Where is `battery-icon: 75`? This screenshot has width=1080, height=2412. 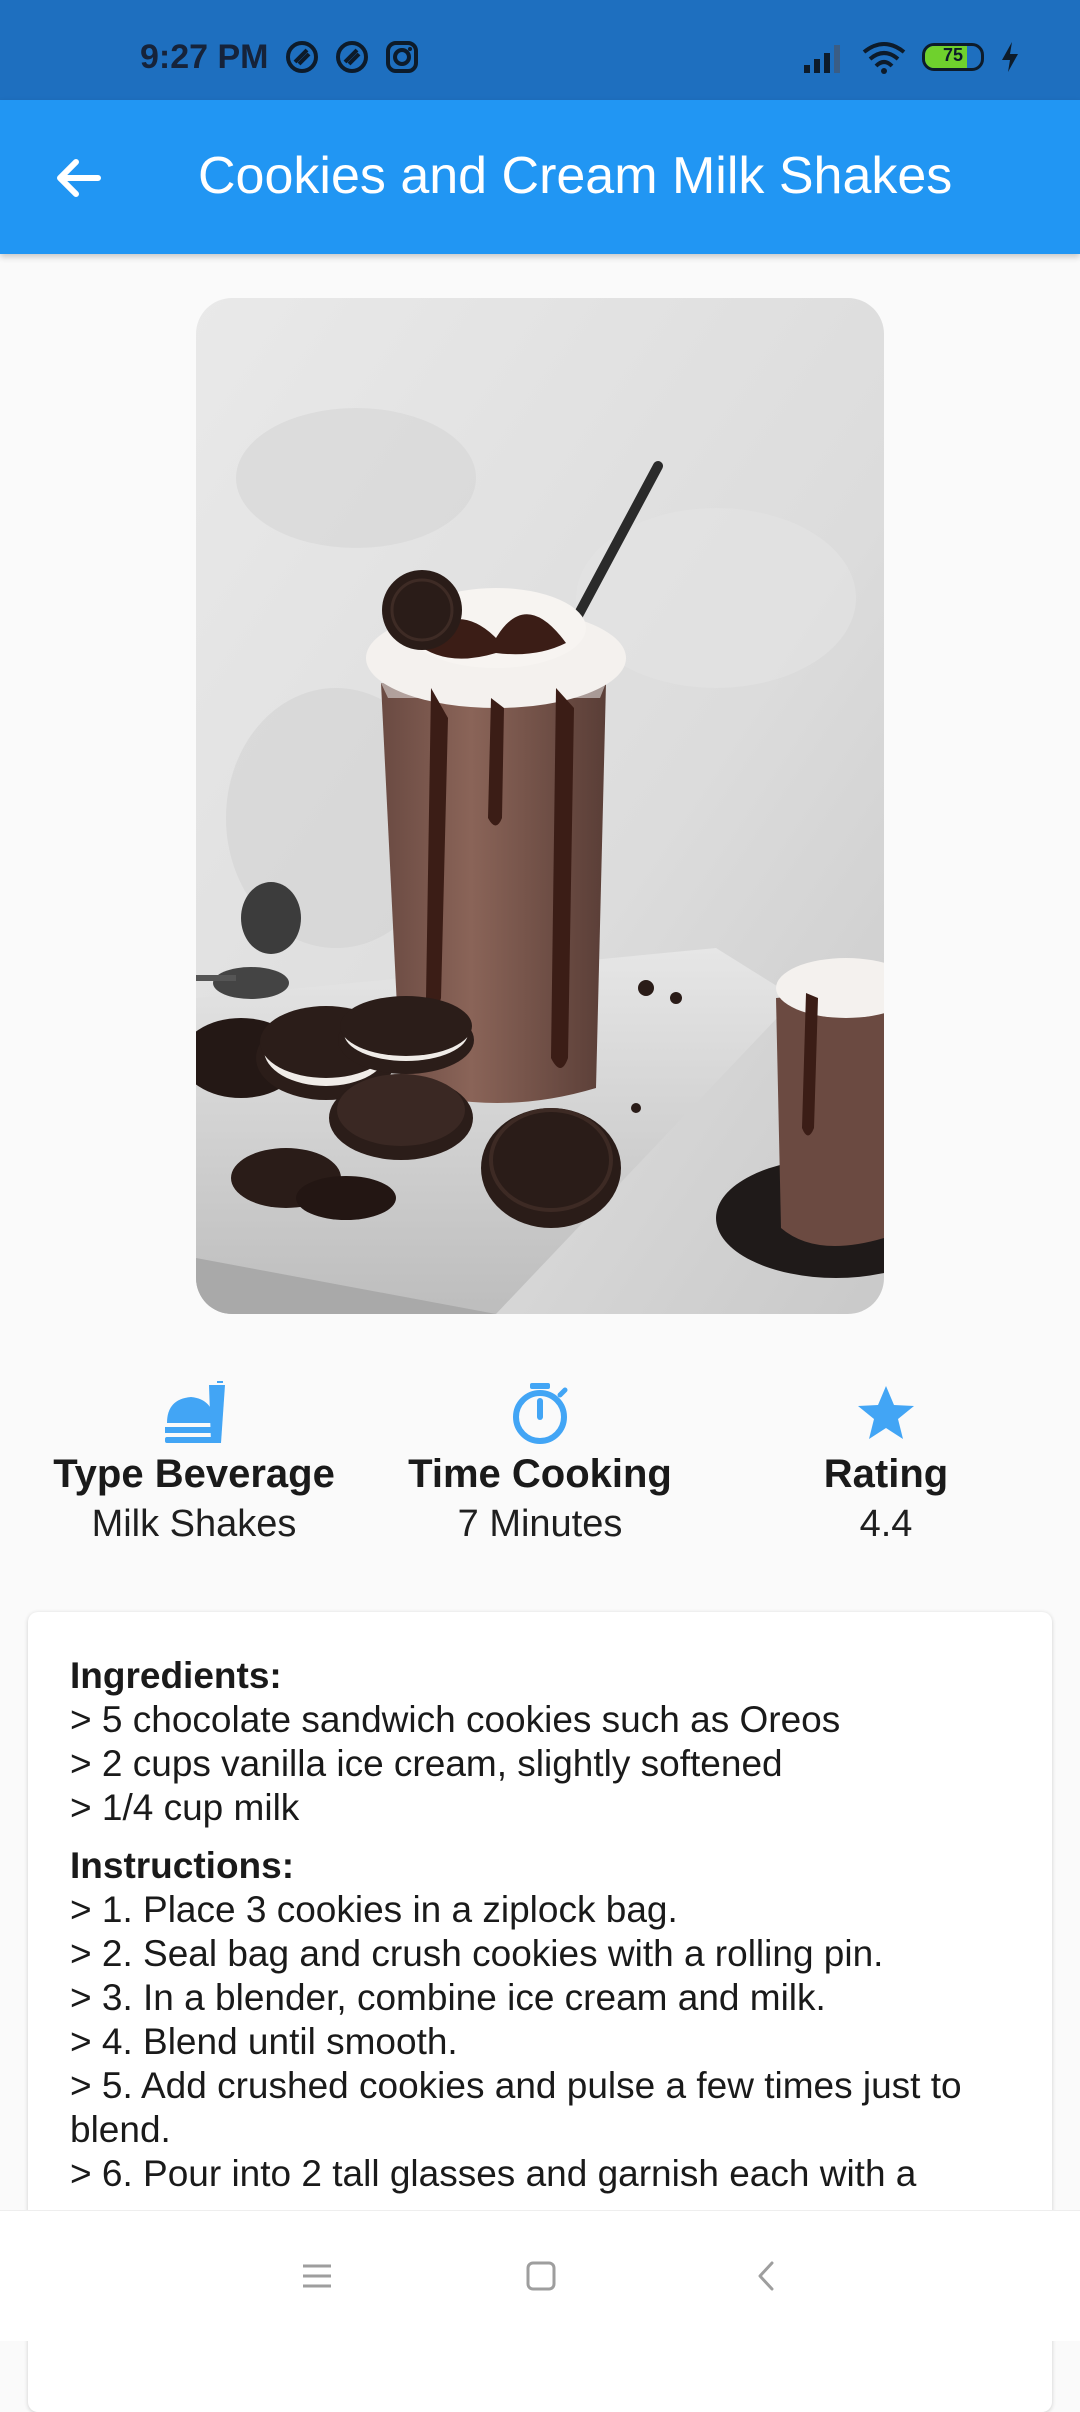
battery-icon: 75 is located at coordinates (953, 57).